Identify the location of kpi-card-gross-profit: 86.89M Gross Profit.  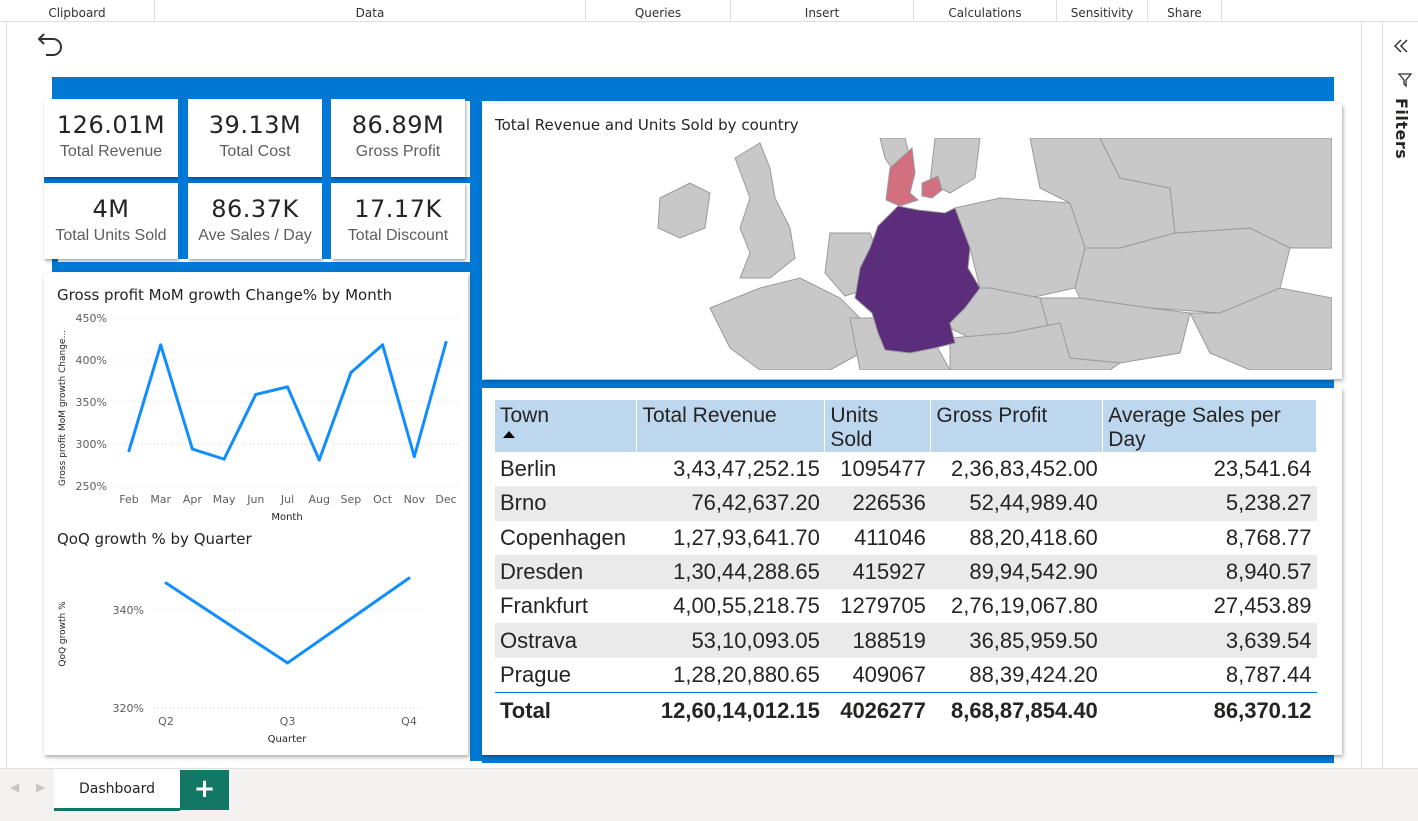
(398, 138).